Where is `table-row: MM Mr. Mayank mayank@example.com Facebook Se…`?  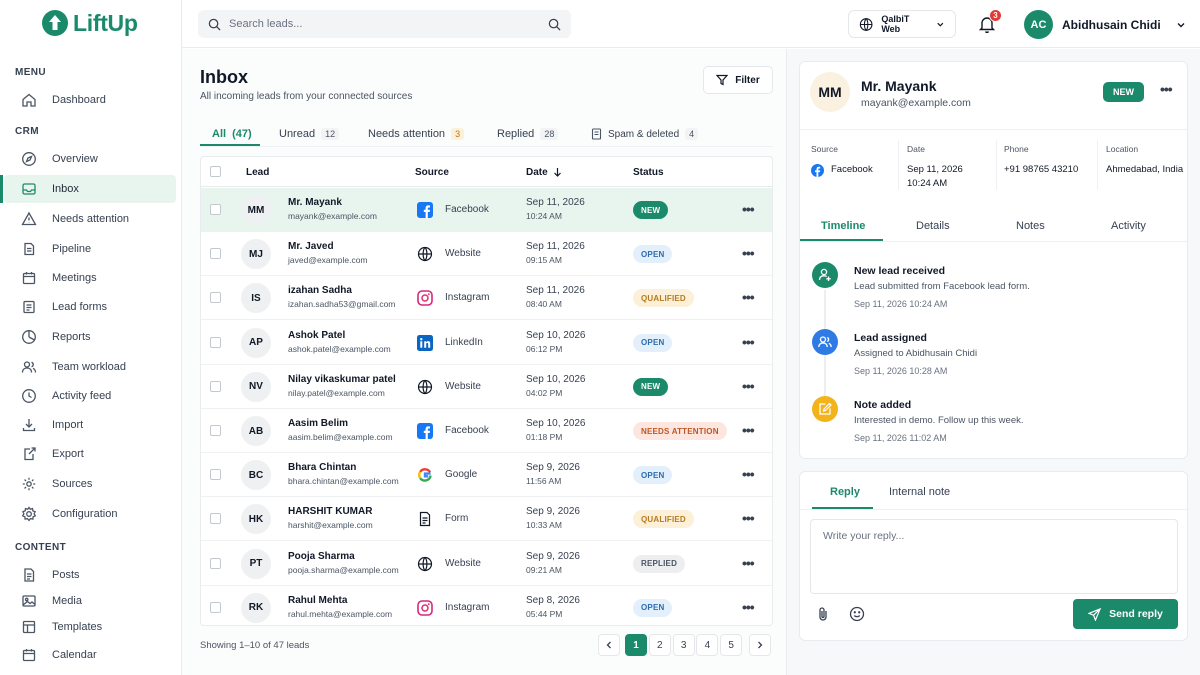
table-row: MM Mr. Mayank mayank@example.com Facebook Se… is located at coordinates (486, 210).